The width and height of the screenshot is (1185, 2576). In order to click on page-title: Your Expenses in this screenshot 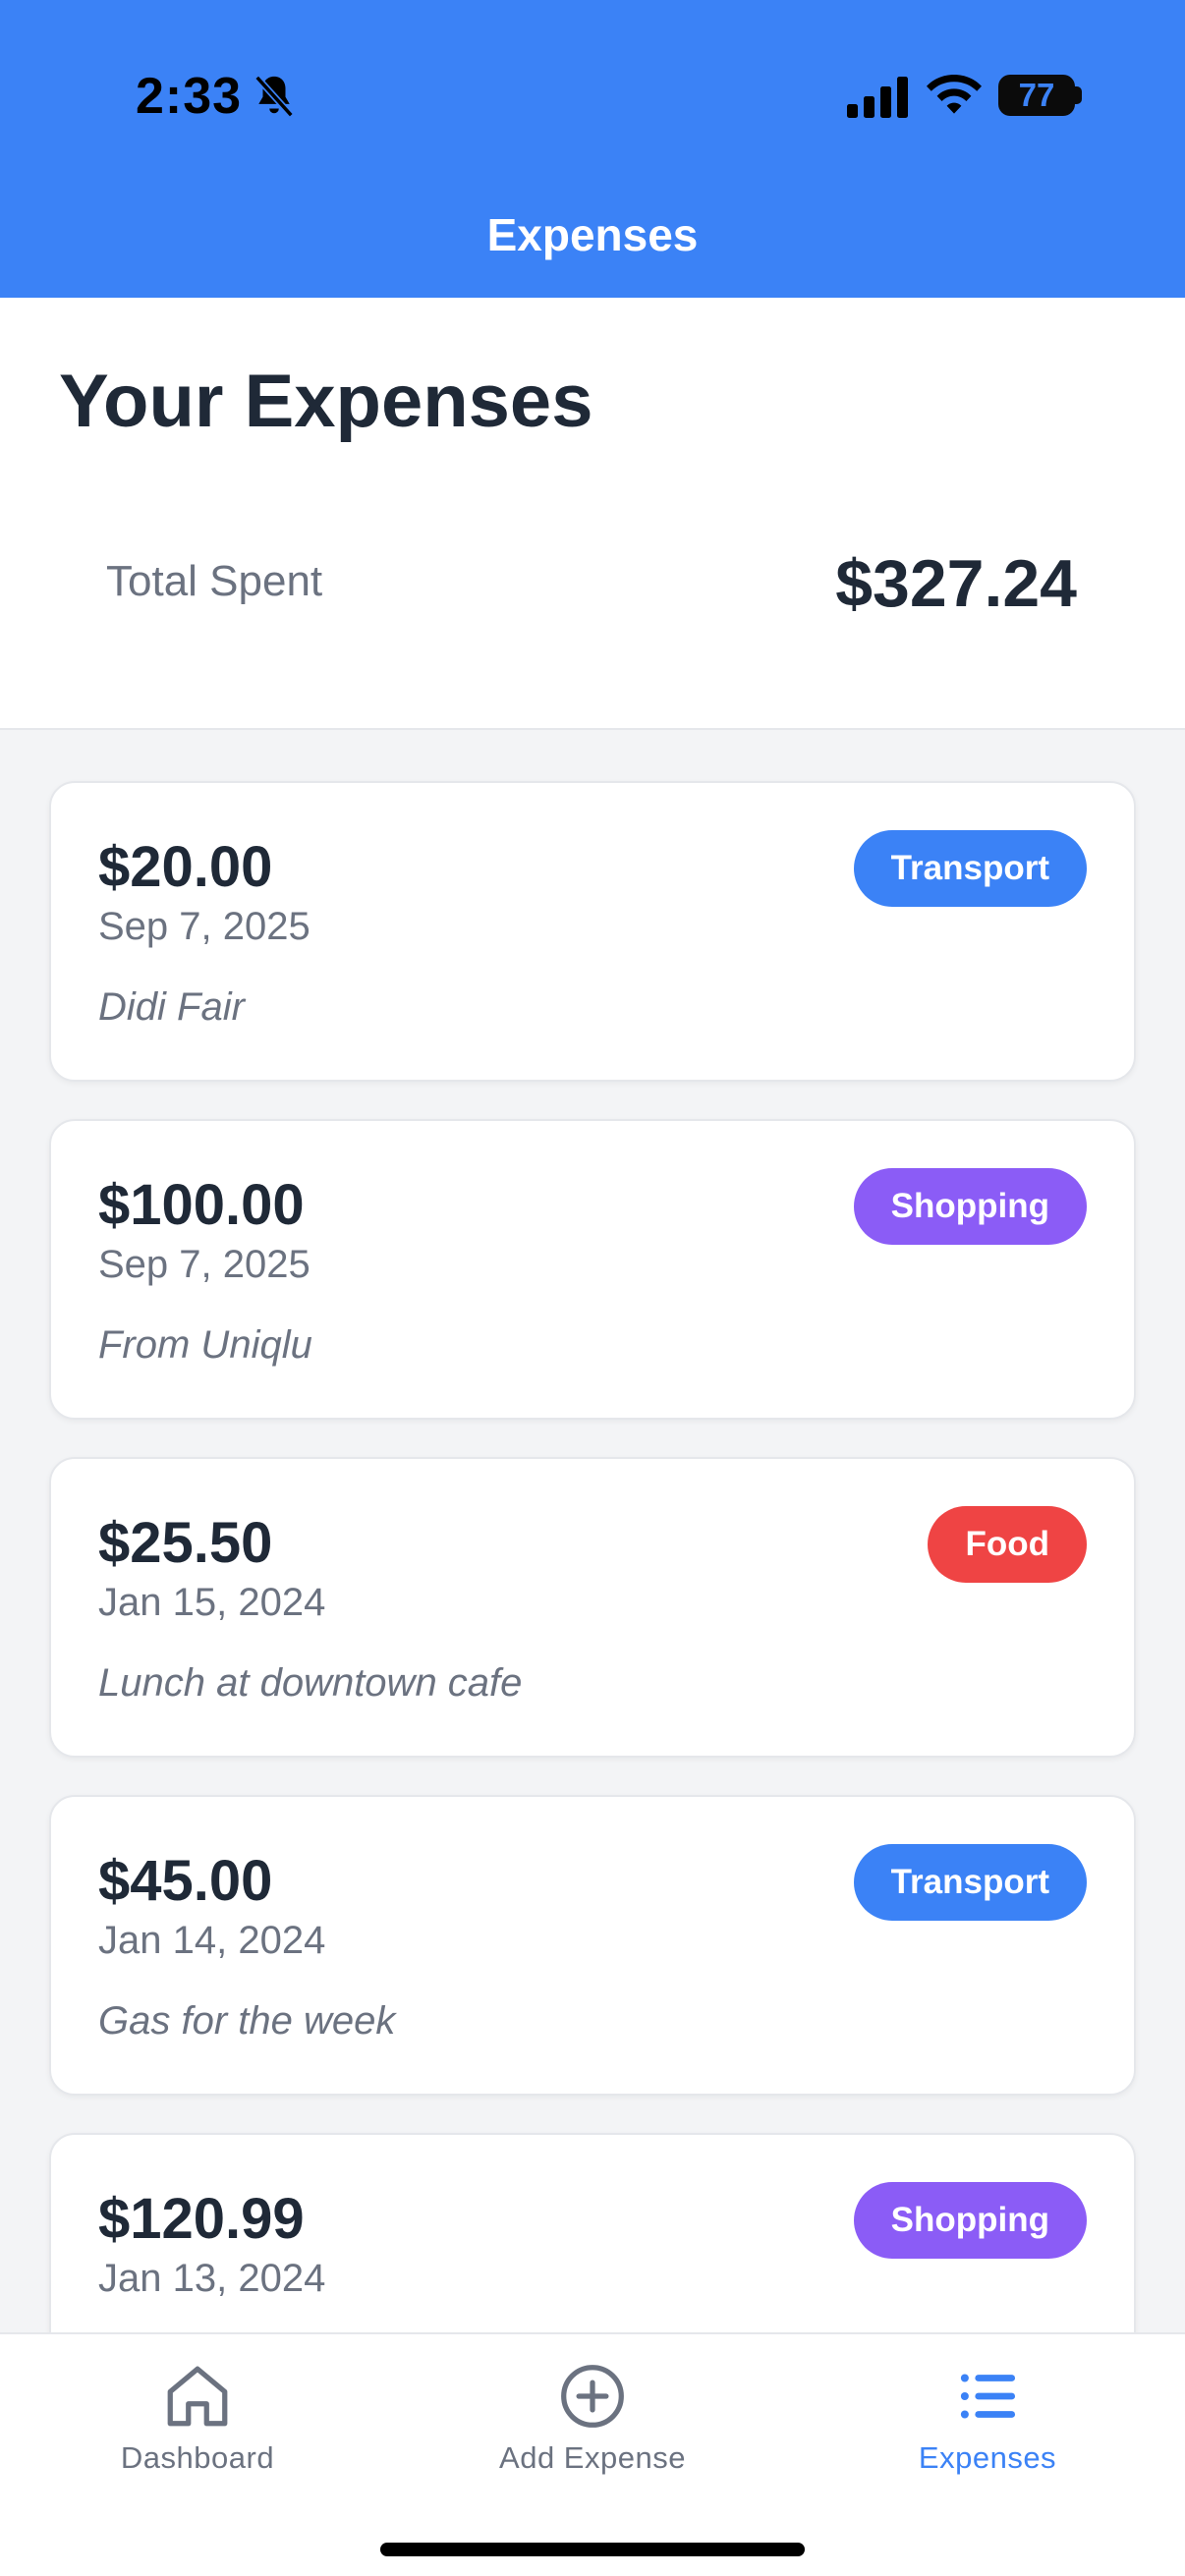, I will do `click(326, 401)`.